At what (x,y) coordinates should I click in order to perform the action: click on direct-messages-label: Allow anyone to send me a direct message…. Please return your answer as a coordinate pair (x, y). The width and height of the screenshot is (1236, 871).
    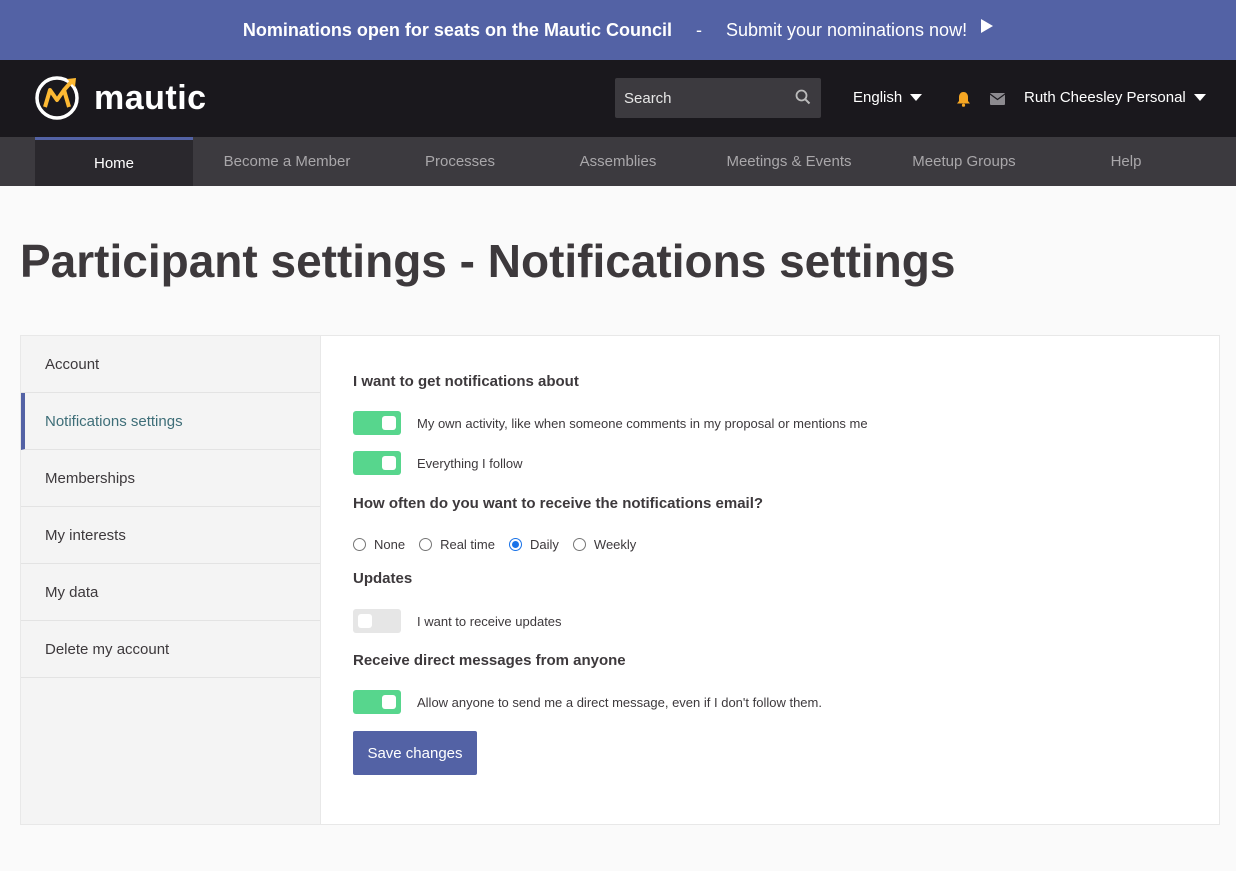
    Looking at the image, I should click on (619, 702).